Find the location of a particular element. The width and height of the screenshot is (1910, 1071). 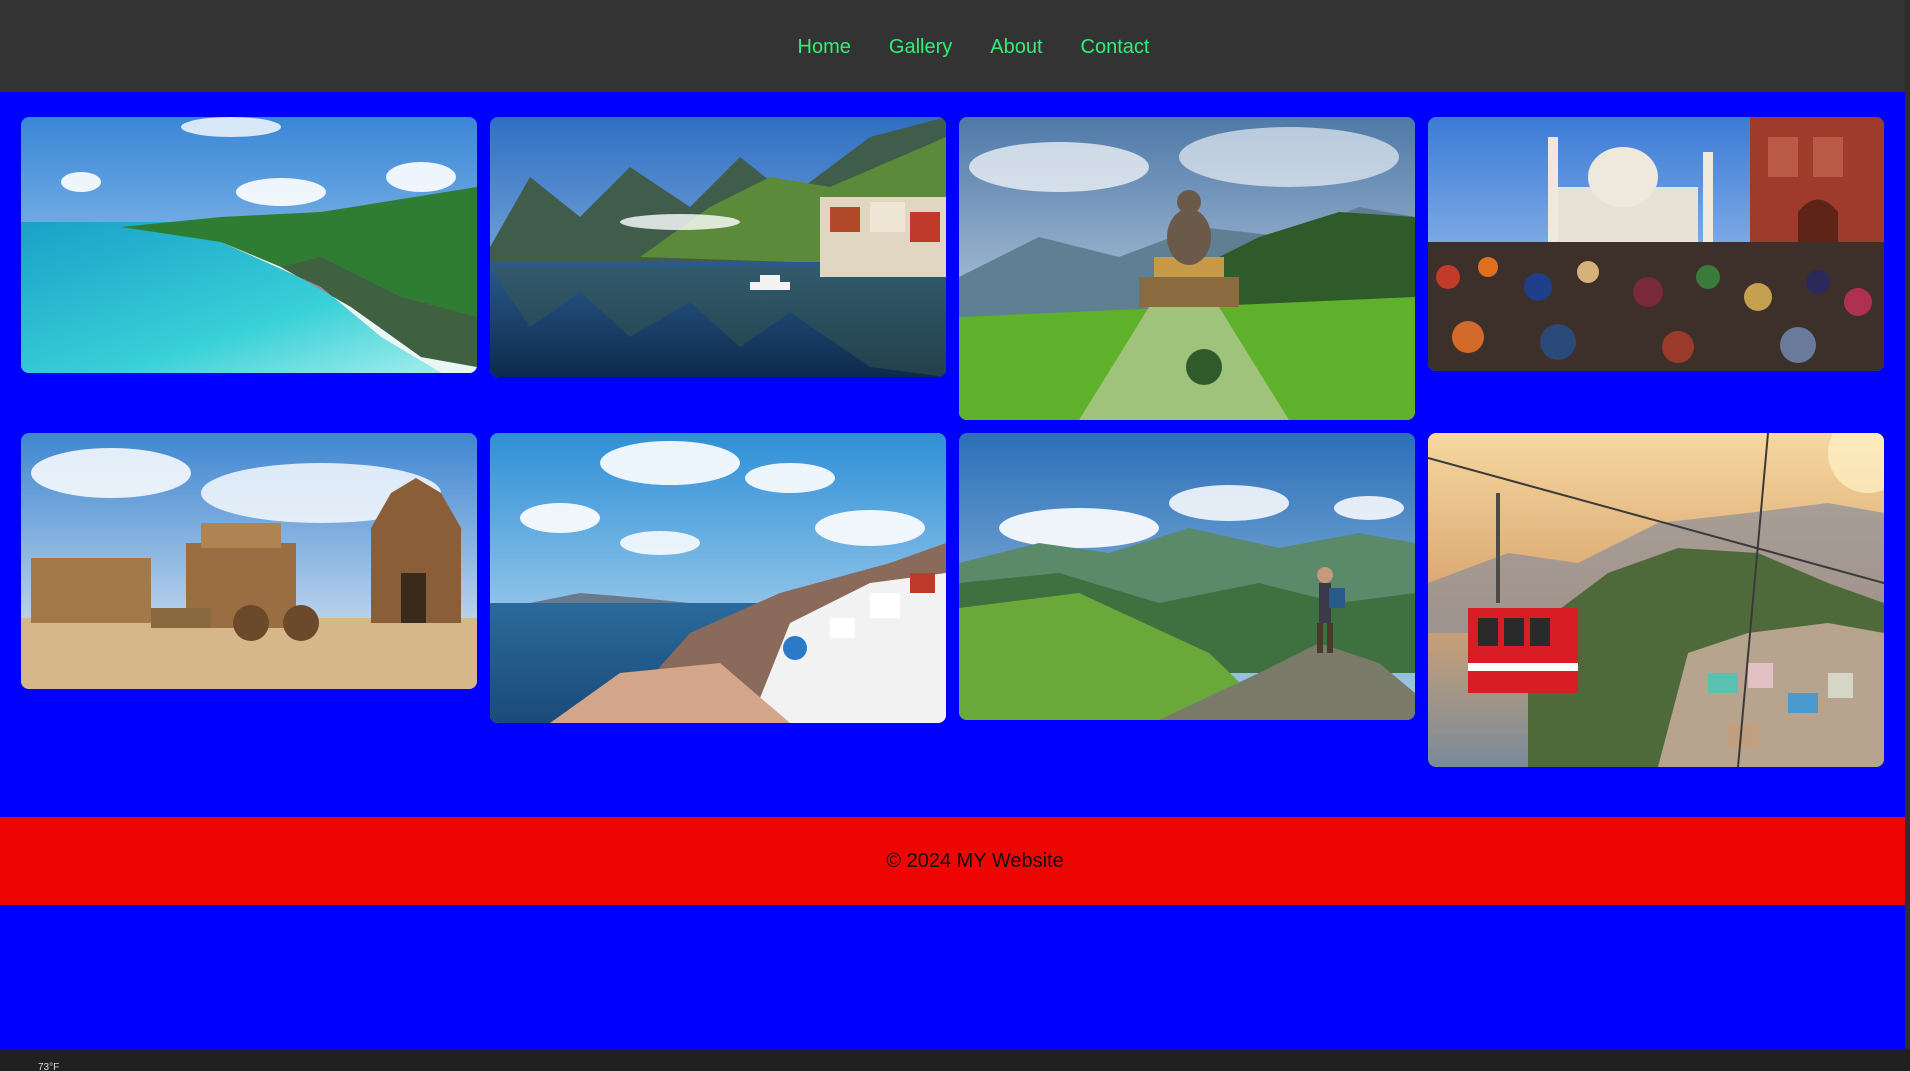

gallery-image-cliff-village is located at coordinates (718, 578).